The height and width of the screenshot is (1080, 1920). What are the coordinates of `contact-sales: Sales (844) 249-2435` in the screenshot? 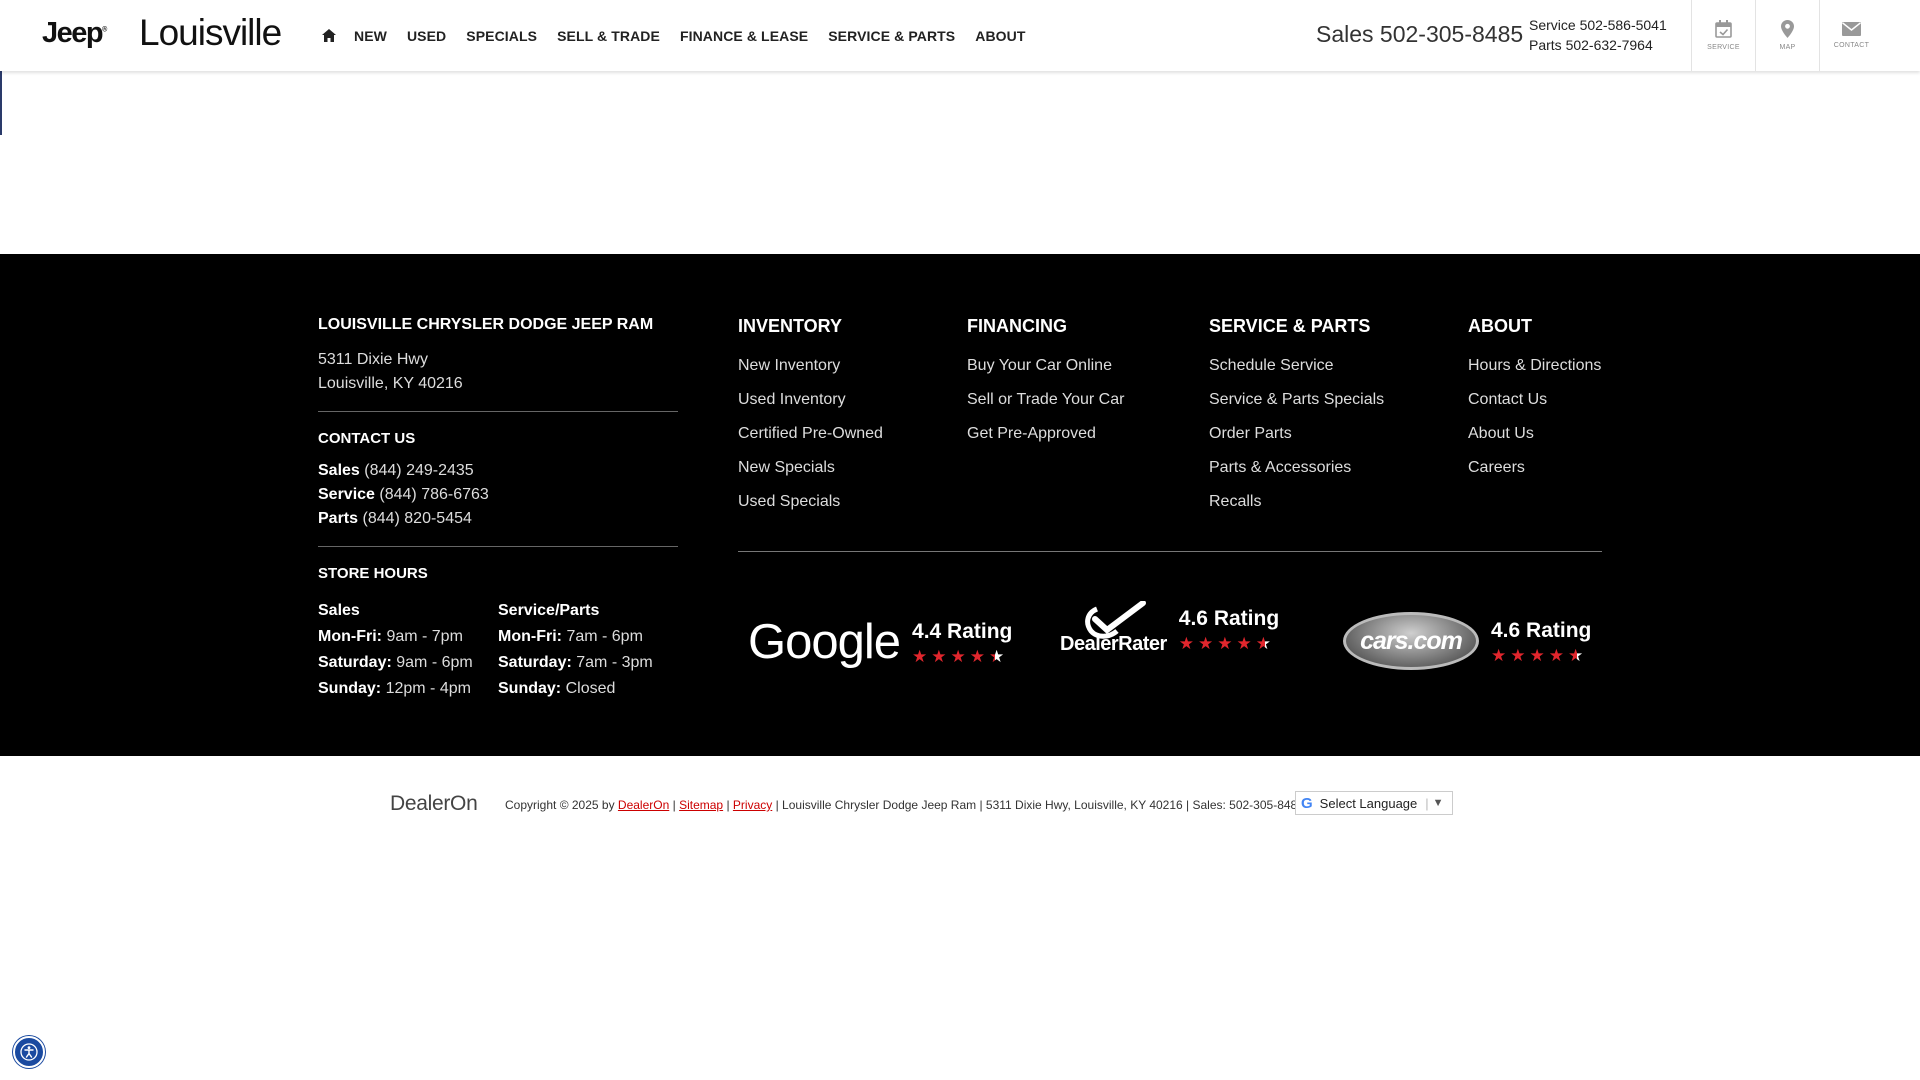 It's located at (498, 471).